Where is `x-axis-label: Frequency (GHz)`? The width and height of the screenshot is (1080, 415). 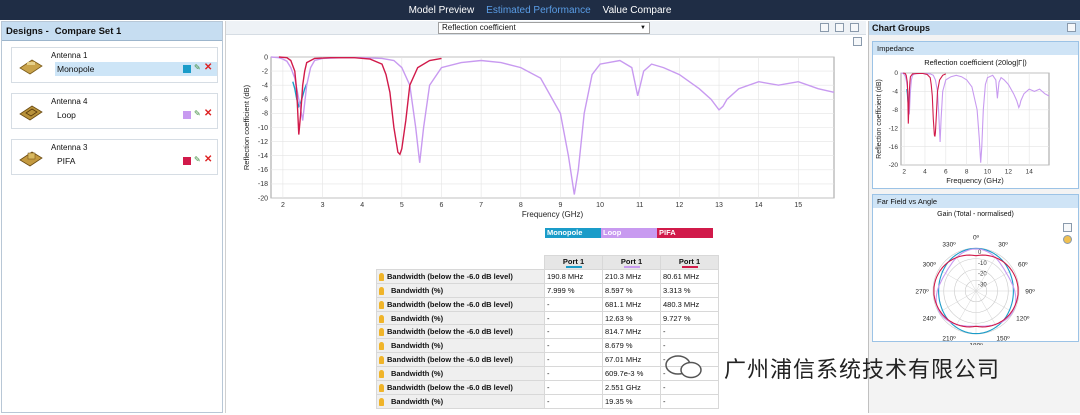 x-axis-label: Frequency (GHz) is located at coordinates (975, 180).